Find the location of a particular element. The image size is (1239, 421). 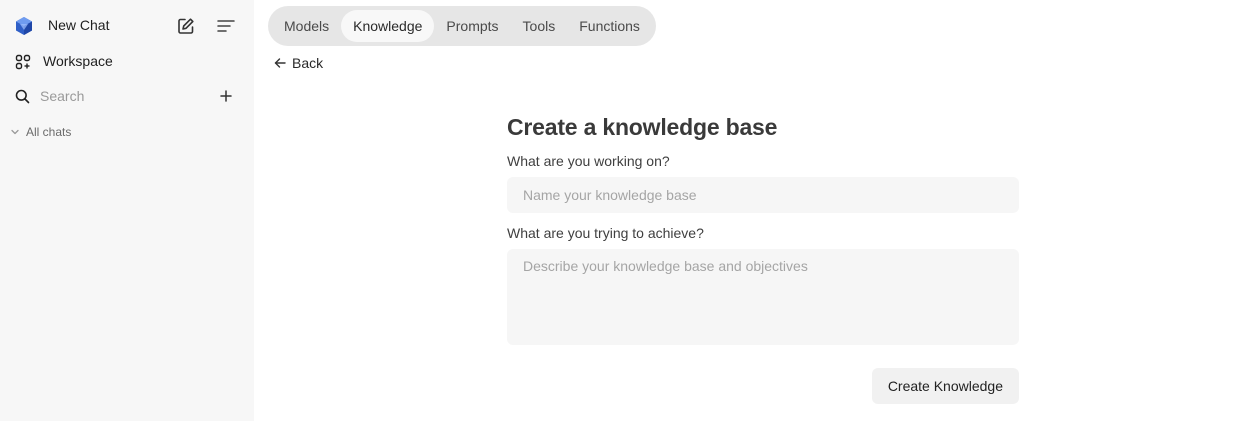

name-field-label: What are you working on? is located at coordinates (588, 161).